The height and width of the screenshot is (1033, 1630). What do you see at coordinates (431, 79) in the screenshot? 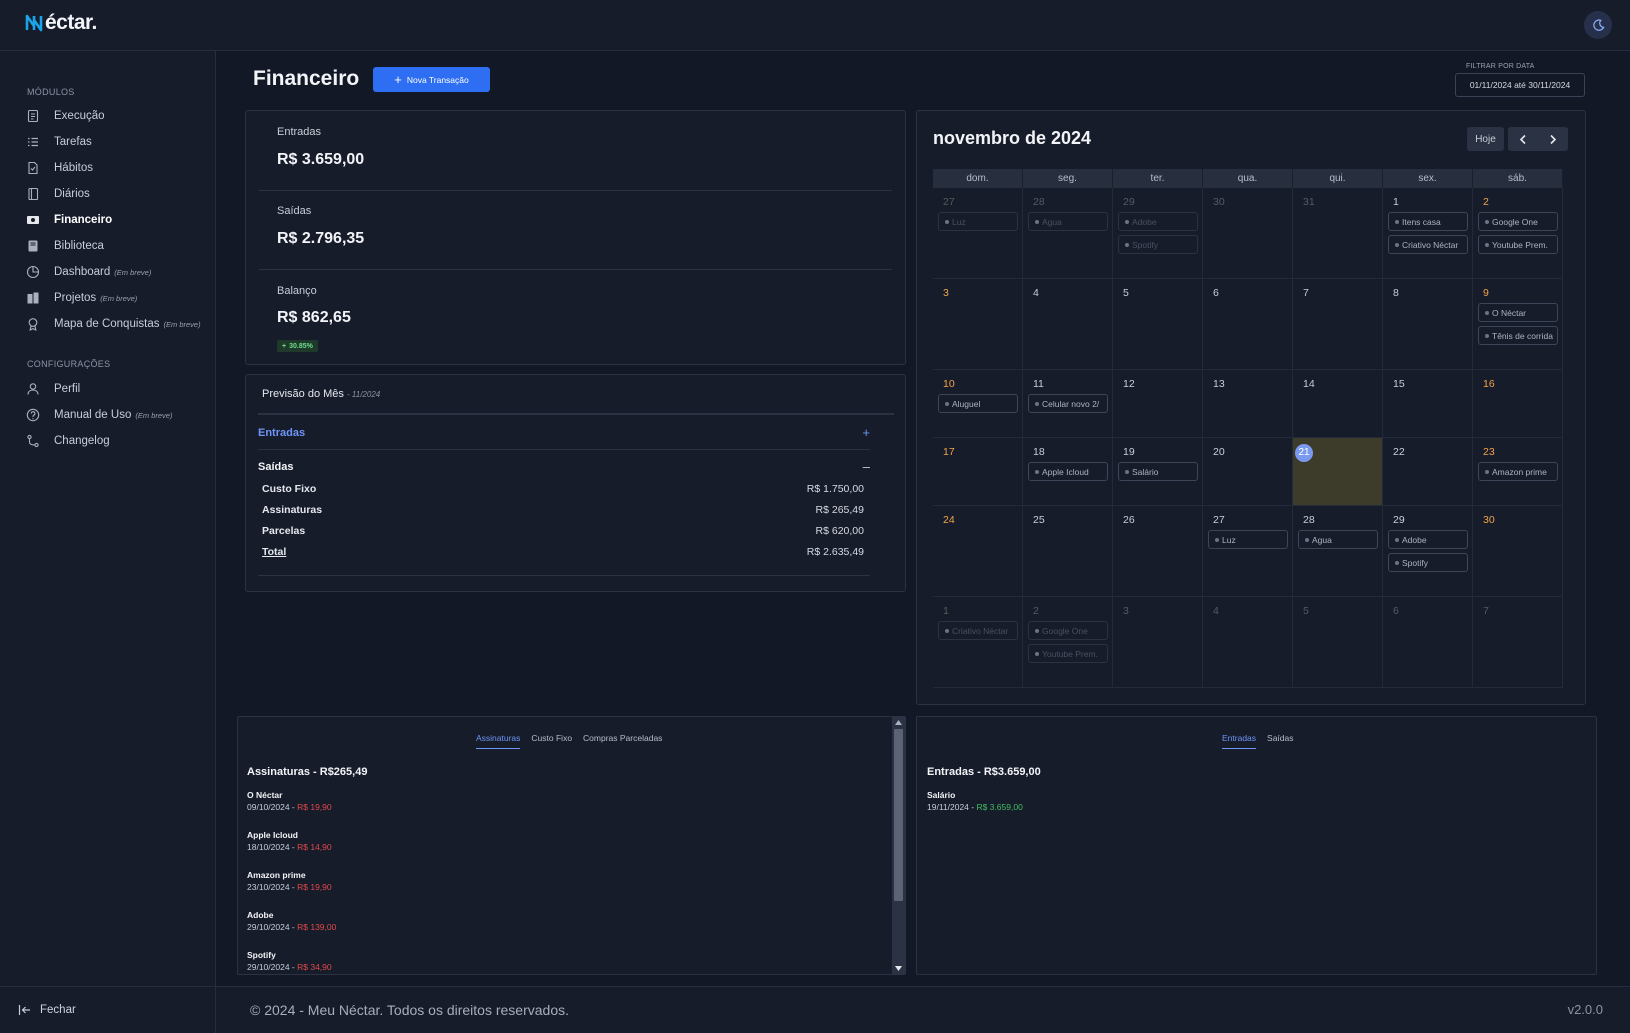
I see `new-transaction-button: + Nova Transação` at bounding box center [431, 79].